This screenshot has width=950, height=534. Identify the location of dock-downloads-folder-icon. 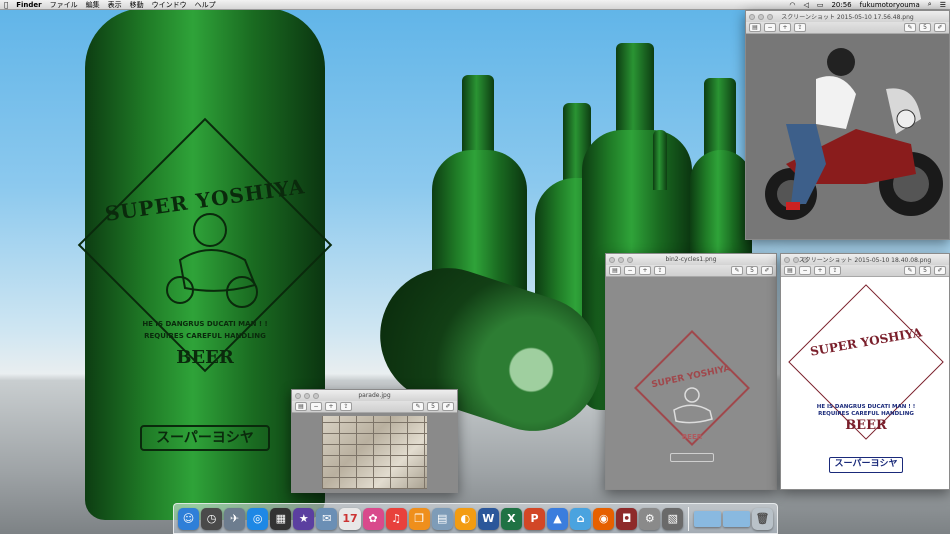
(708, 518).